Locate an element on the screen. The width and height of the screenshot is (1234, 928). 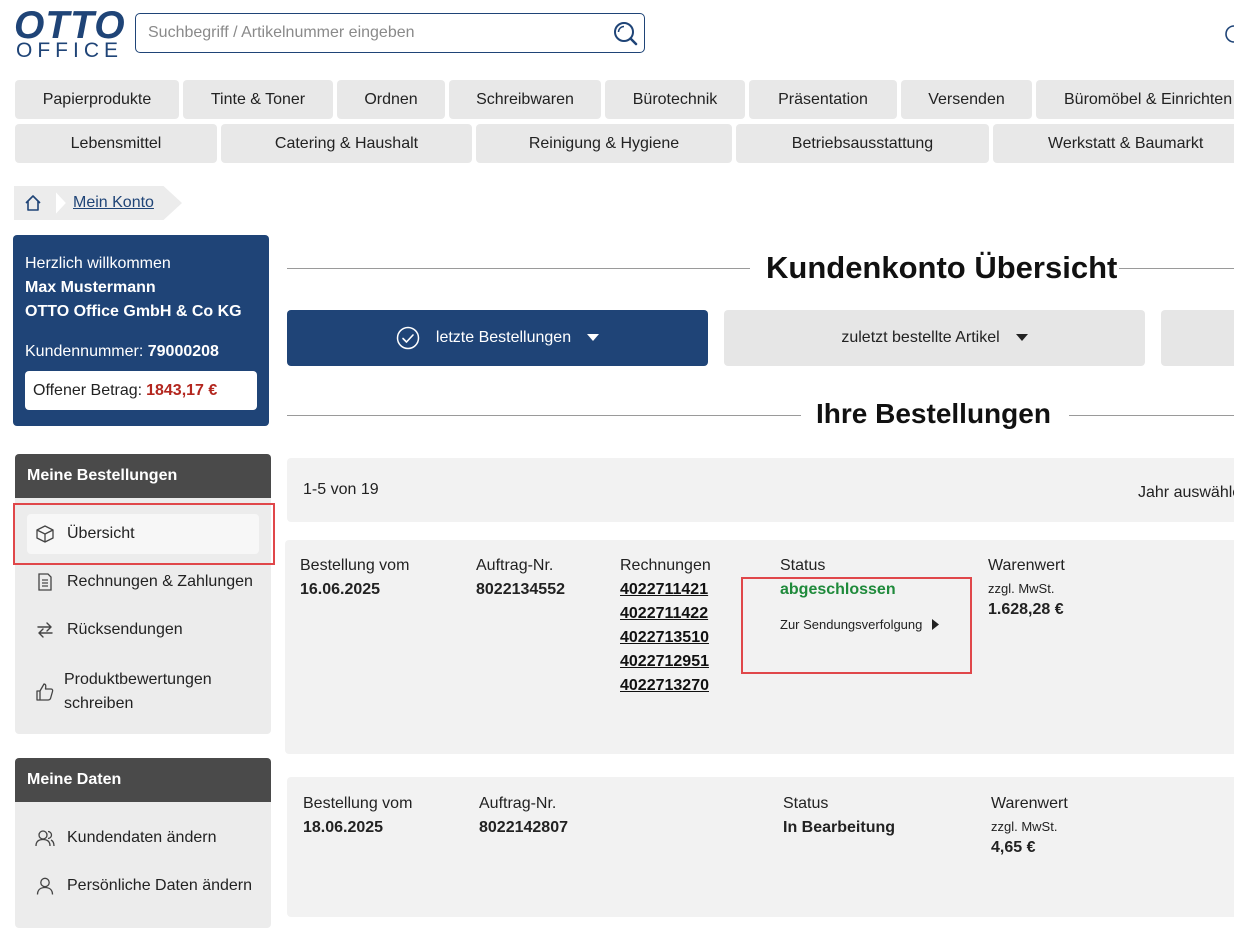
user-icon is located at coordinates (45, 886).